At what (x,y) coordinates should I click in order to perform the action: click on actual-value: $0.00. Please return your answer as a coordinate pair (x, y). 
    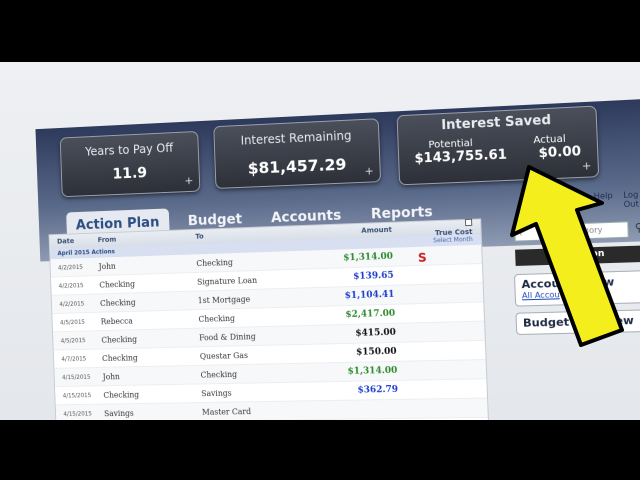
    Looking at the image, I should click on (560, 153).